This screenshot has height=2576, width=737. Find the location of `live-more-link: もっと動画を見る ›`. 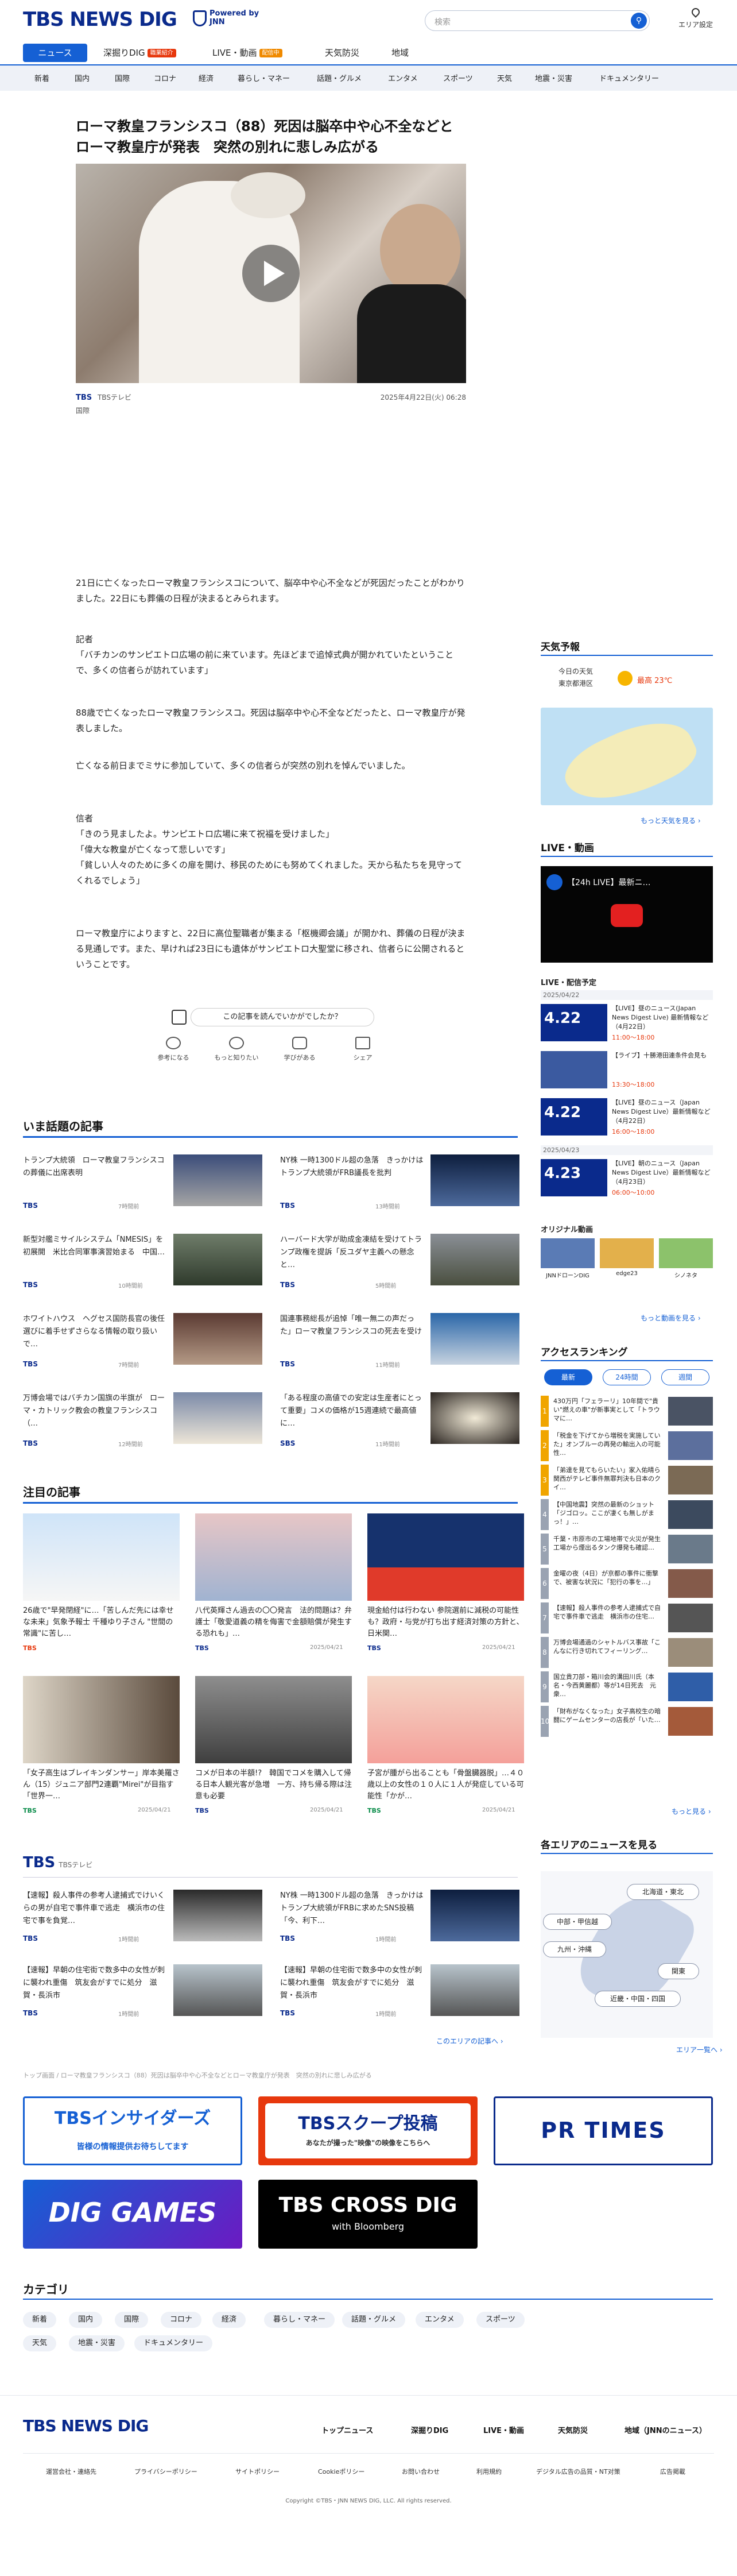

live-more-link: もっと動画を見る › is located at coordinates (671, 1318).